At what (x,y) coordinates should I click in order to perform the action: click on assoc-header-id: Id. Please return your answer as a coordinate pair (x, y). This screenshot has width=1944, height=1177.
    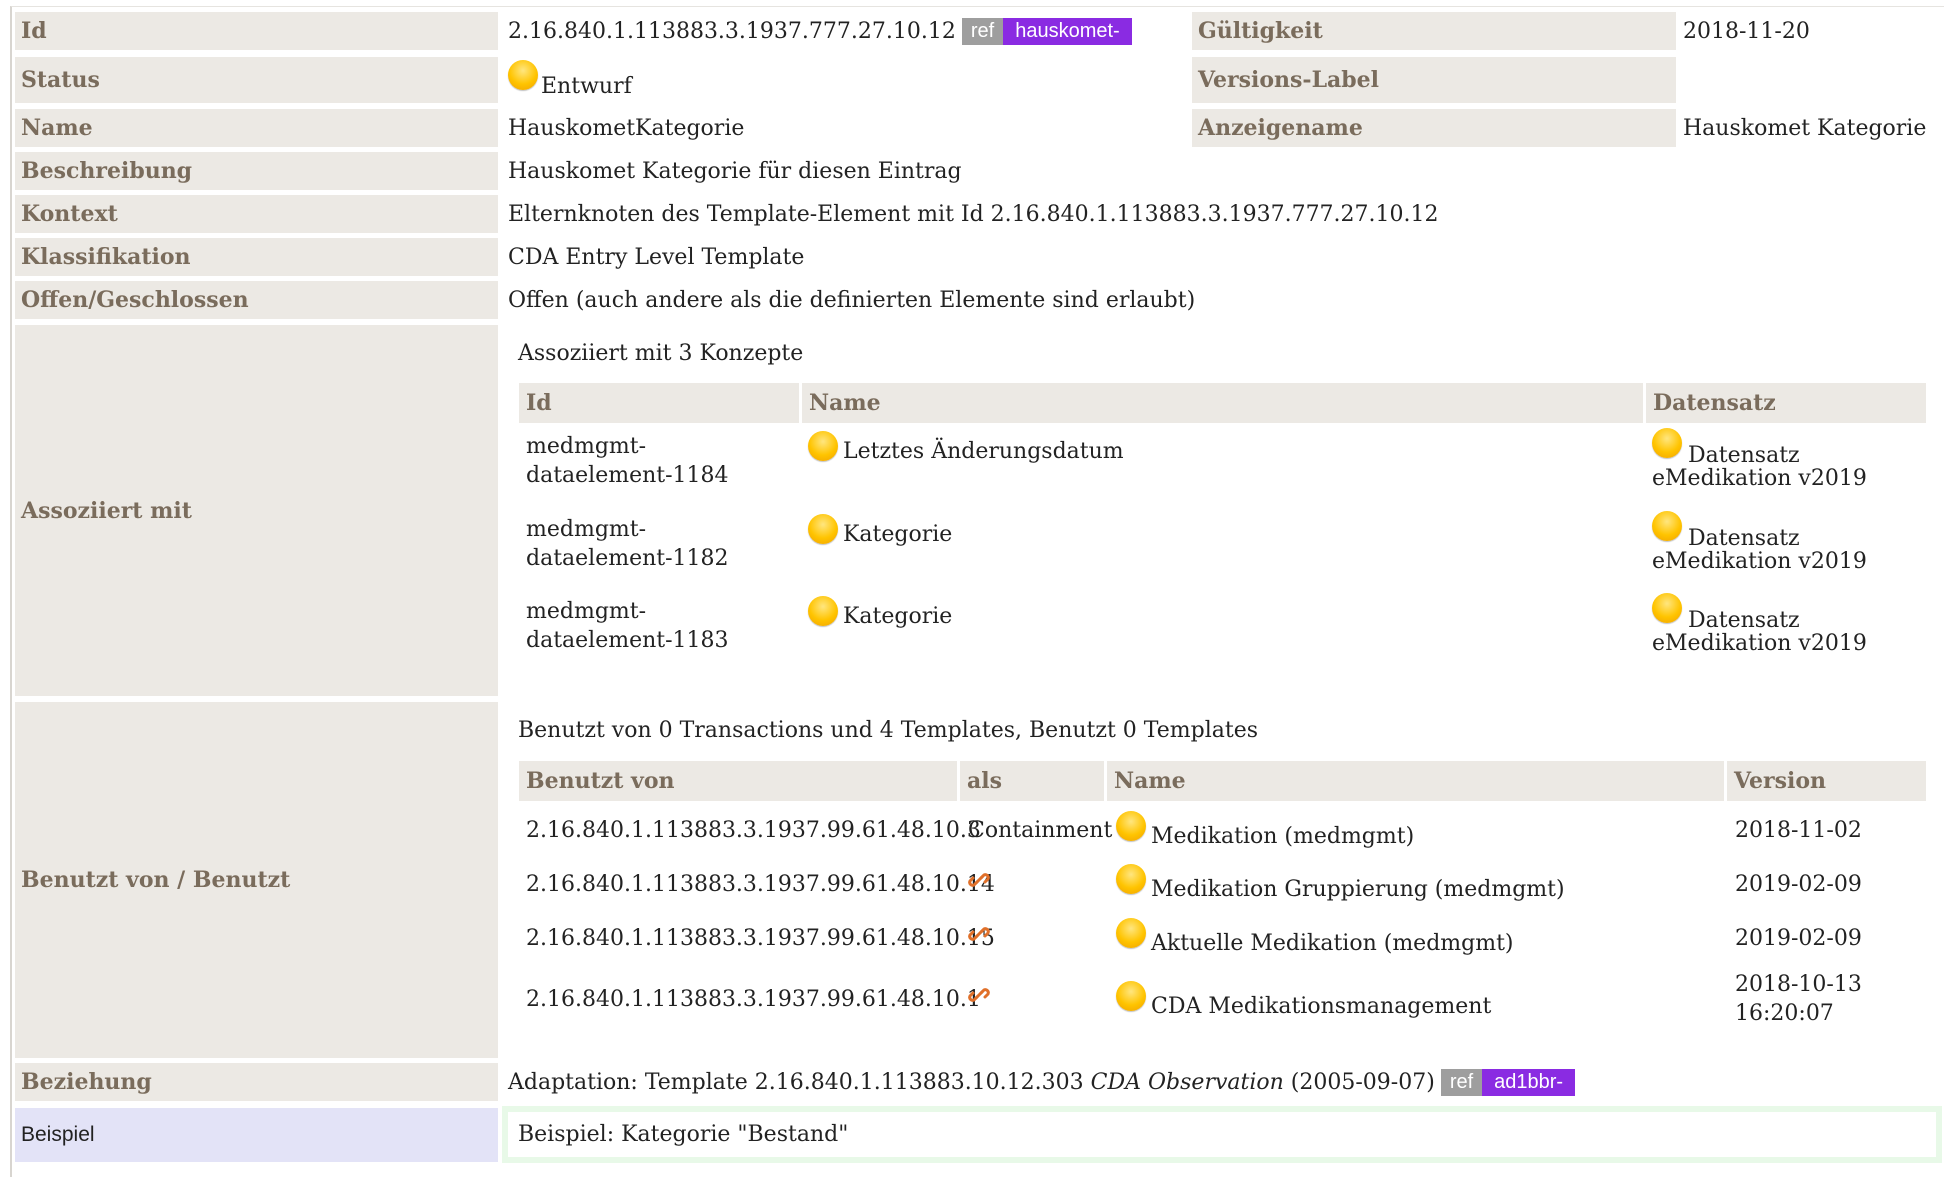
    Looking at the image, I should click on (659, 403).